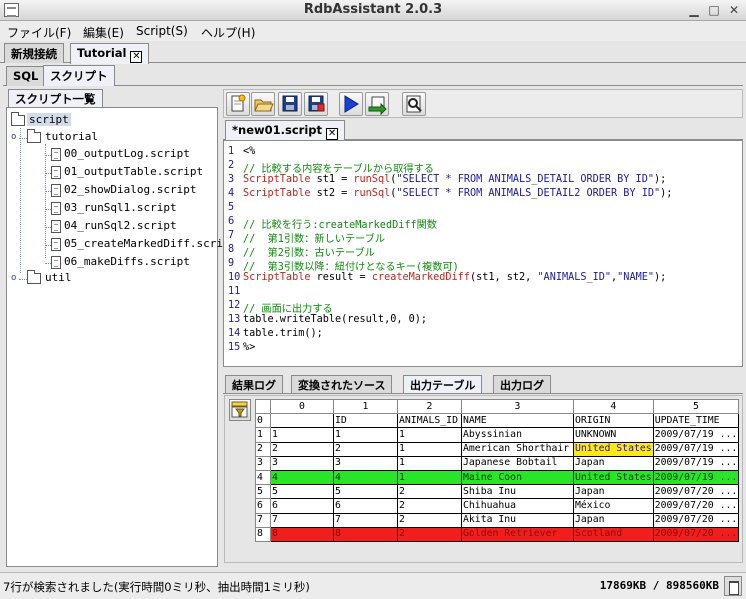 This screenshot has width=746, height=599. Describe the element at coordinates (429, 421) in the screenshot. I see `table-cell: ANIMALS_ID` at that location.